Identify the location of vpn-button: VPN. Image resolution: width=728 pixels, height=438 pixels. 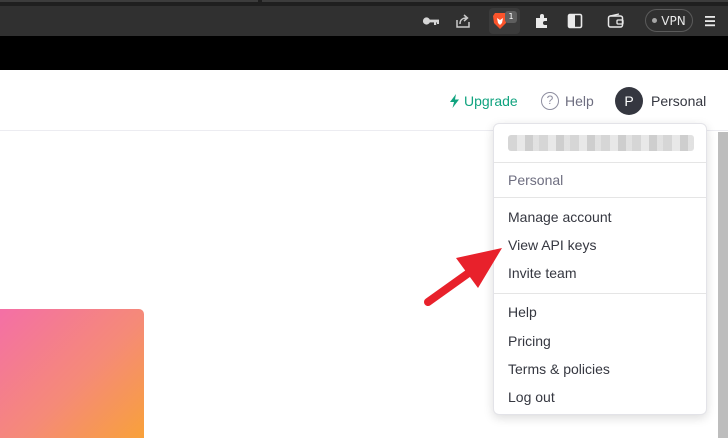
(669, 20).